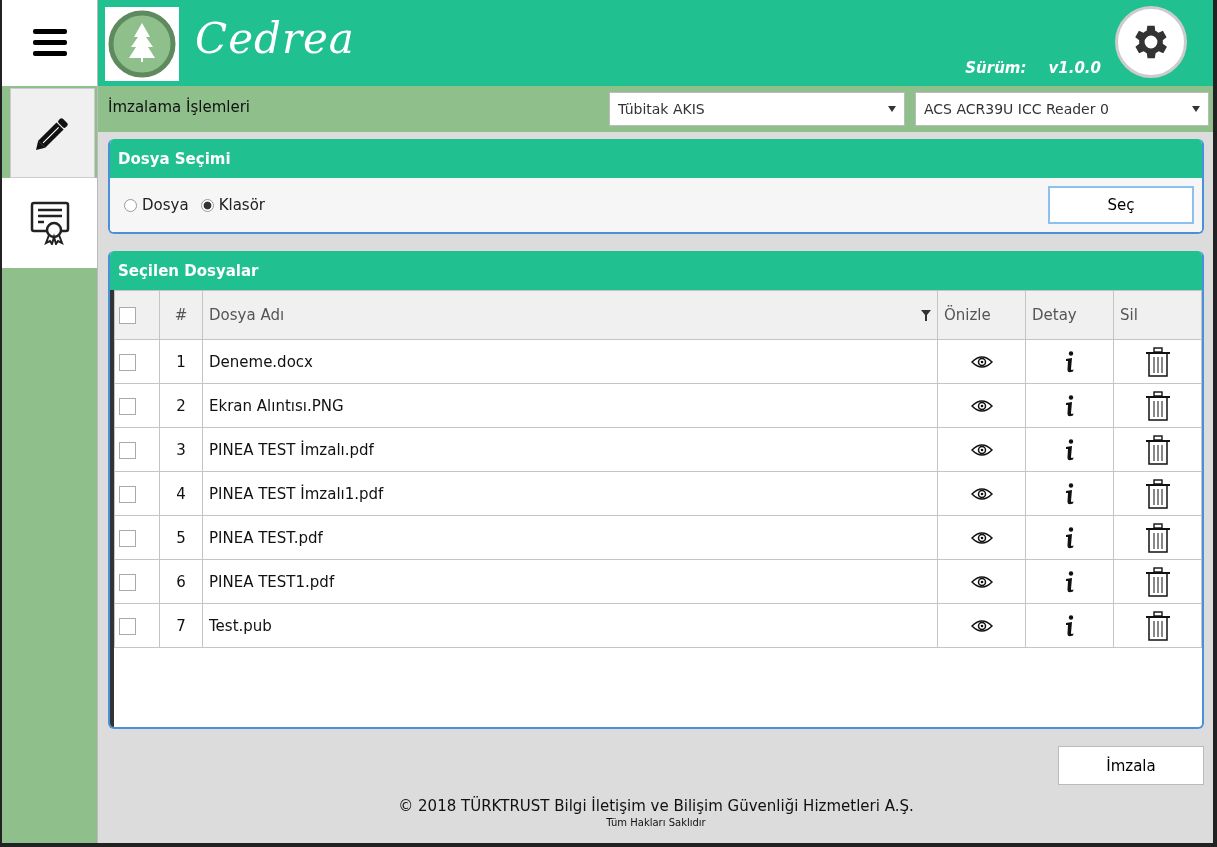 This screenshot has height=847, width=1217. Describe the element at coordinates (181, 537) in the screenshot. I see `table-cell: 5` at that location.